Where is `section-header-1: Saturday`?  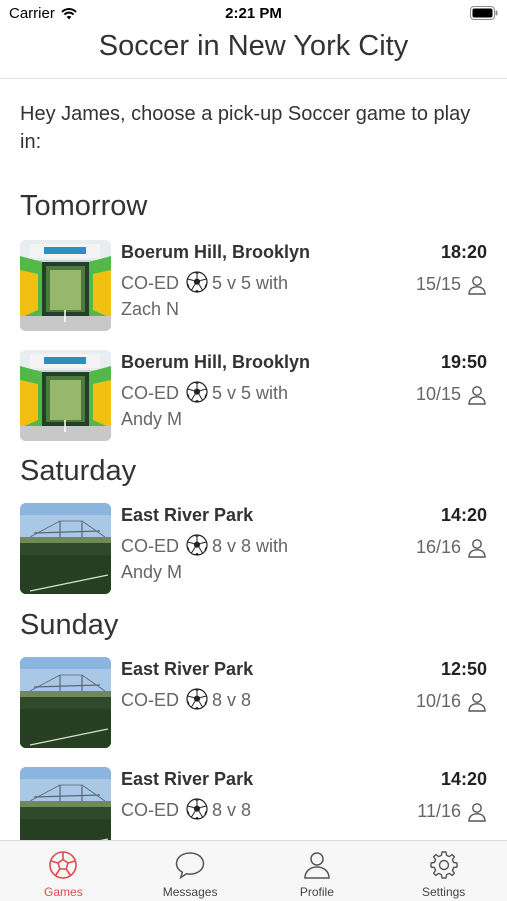
section-header-1: Saturday is located at coordinates (78, 471).